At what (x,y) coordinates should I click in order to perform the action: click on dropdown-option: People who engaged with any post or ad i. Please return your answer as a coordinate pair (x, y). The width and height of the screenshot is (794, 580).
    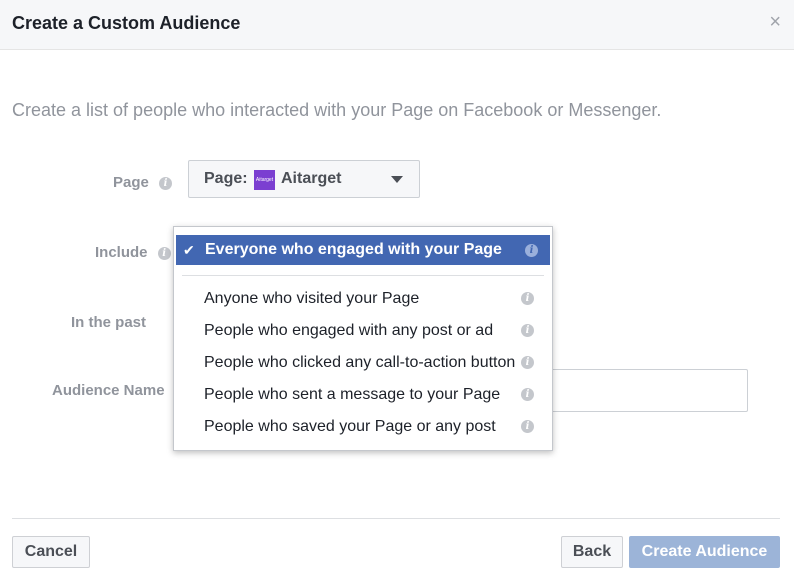
    Looking at the image, I should click on (363, 331).